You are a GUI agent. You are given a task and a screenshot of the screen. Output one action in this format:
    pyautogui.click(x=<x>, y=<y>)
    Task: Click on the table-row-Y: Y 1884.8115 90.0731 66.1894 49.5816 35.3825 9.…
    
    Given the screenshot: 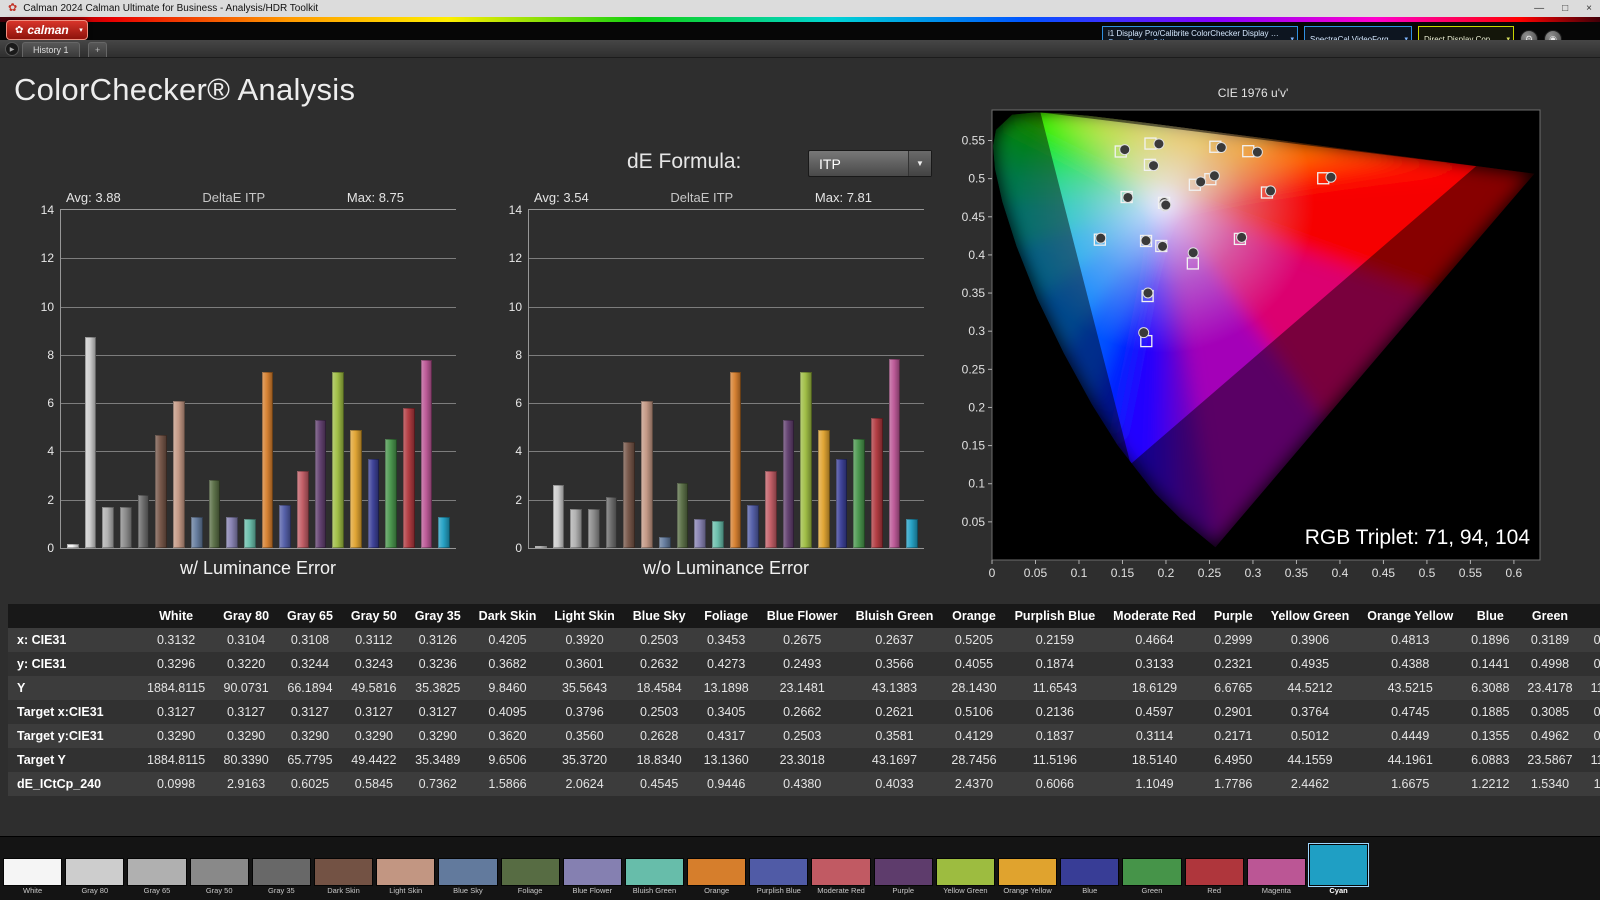 What is the action you would take?
    pyautogui.click(x=804, y=688)
    